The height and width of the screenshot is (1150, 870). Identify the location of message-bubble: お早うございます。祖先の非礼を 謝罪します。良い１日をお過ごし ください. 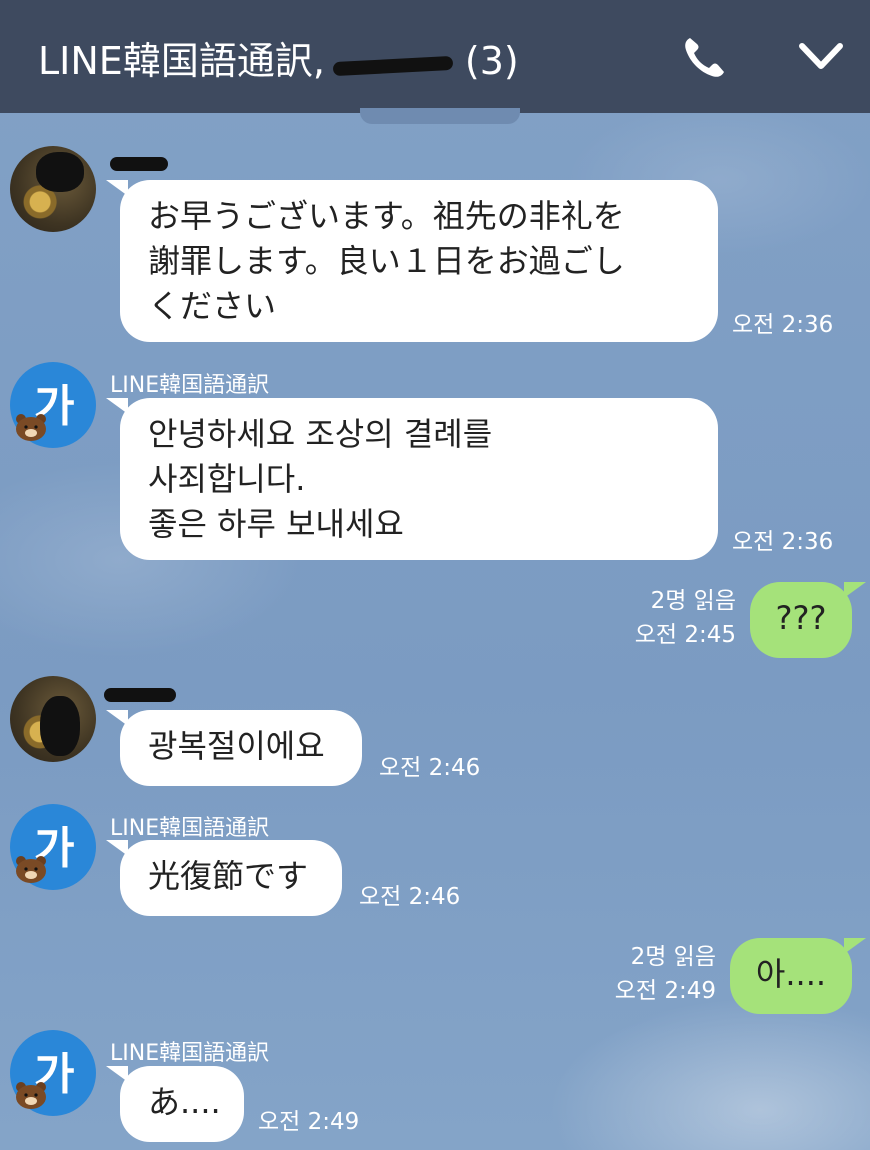
(412, 261).